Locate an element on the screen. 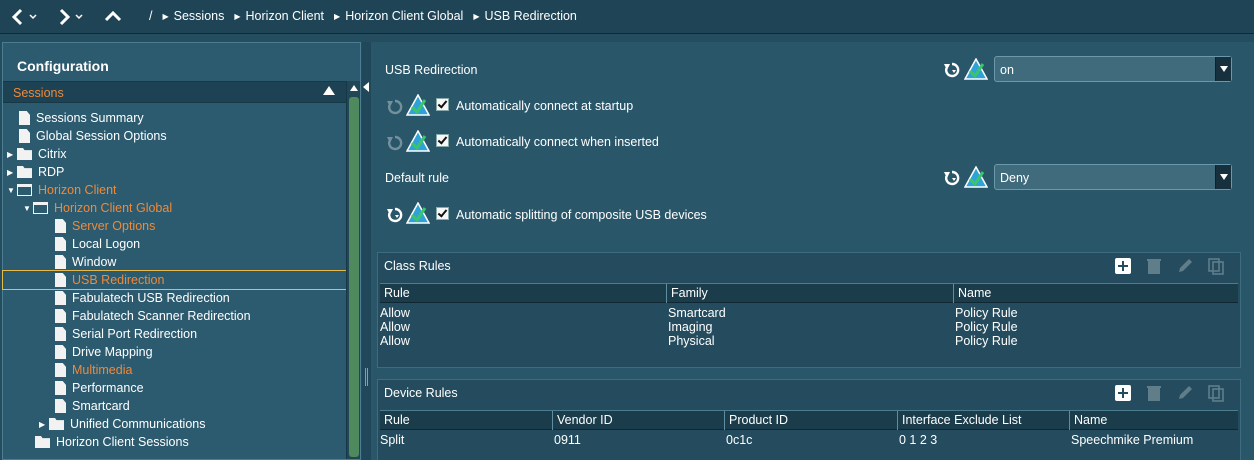 This screenshot has height=460, width=1254. tree-item-horizon-client-global: ▼ Horizon Client Global is located at coordinates (97, 208).